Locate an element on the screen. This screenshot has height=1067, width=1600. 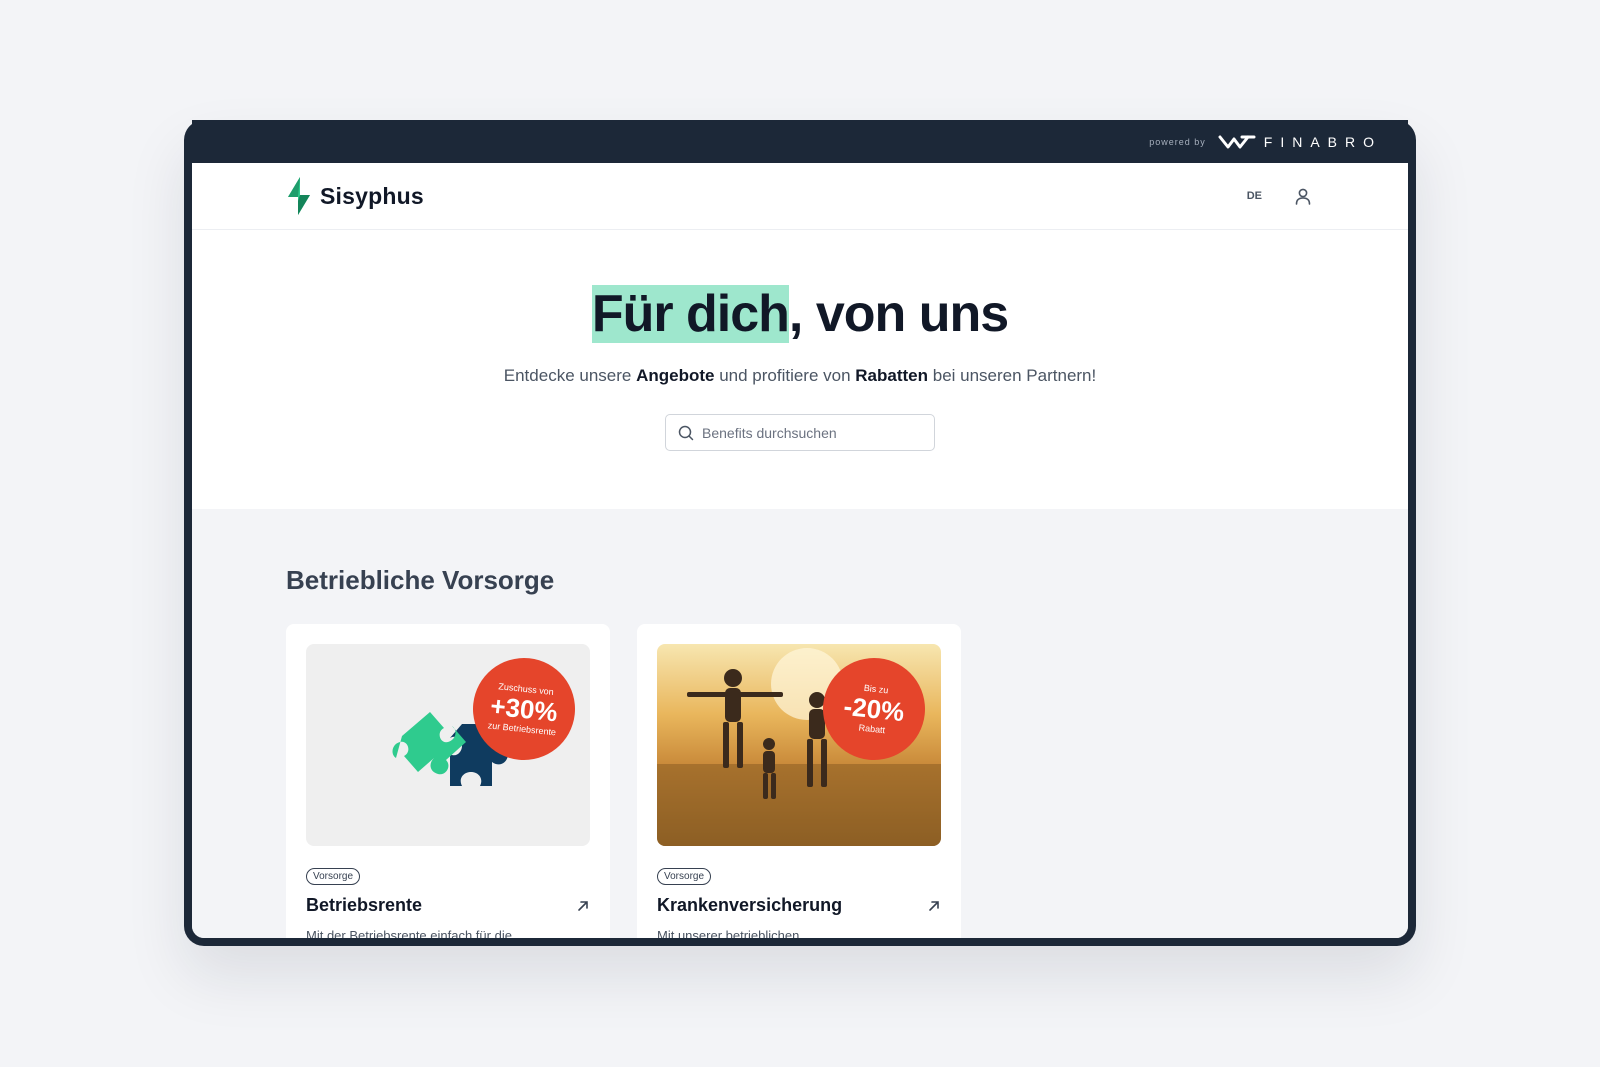
powered-by-label: powered by is located at coordinates (1177, 141).